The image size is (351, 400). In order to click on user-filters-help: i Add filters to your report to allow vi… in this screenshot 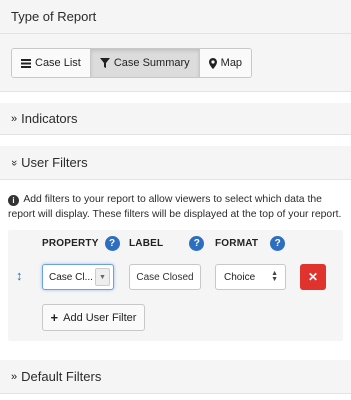, I will do `click(175, 207)`.